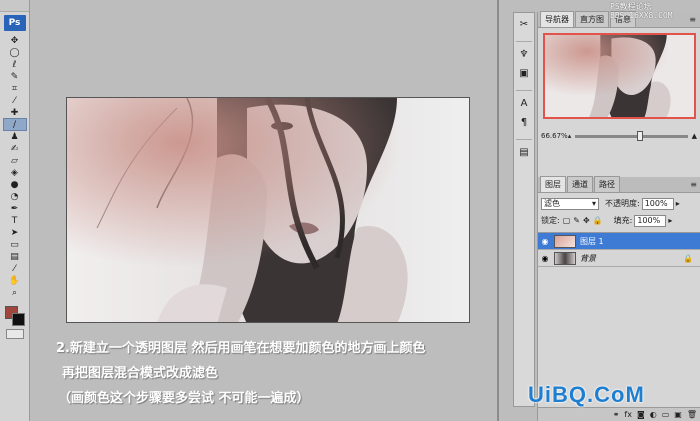  What do you see at coordinates (622, 203) in the screenshot?
I see `opacity-label: 不透明度:` at bounding box center [622, 203].